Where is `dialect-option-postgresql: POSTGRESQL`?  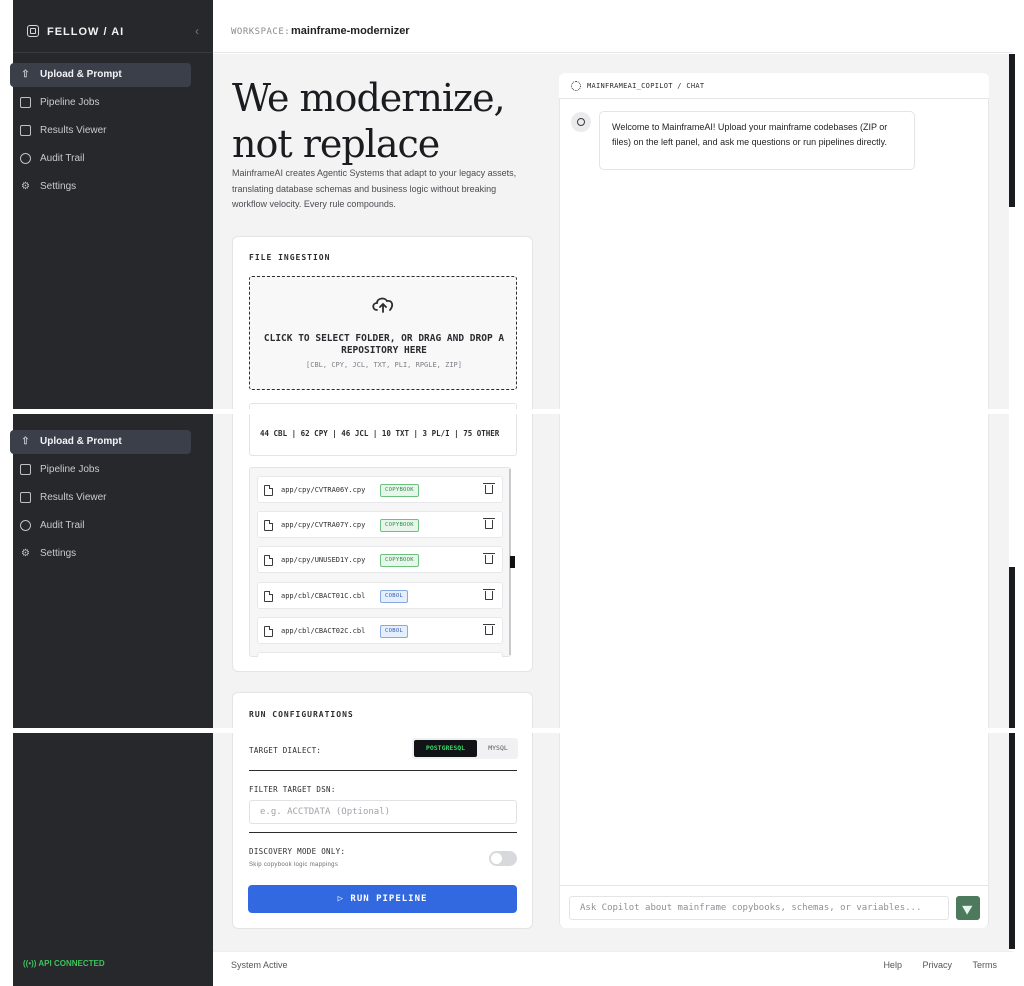 dialect-option-postgresql: POSTGRESQL is located at coordinates (445, 748).